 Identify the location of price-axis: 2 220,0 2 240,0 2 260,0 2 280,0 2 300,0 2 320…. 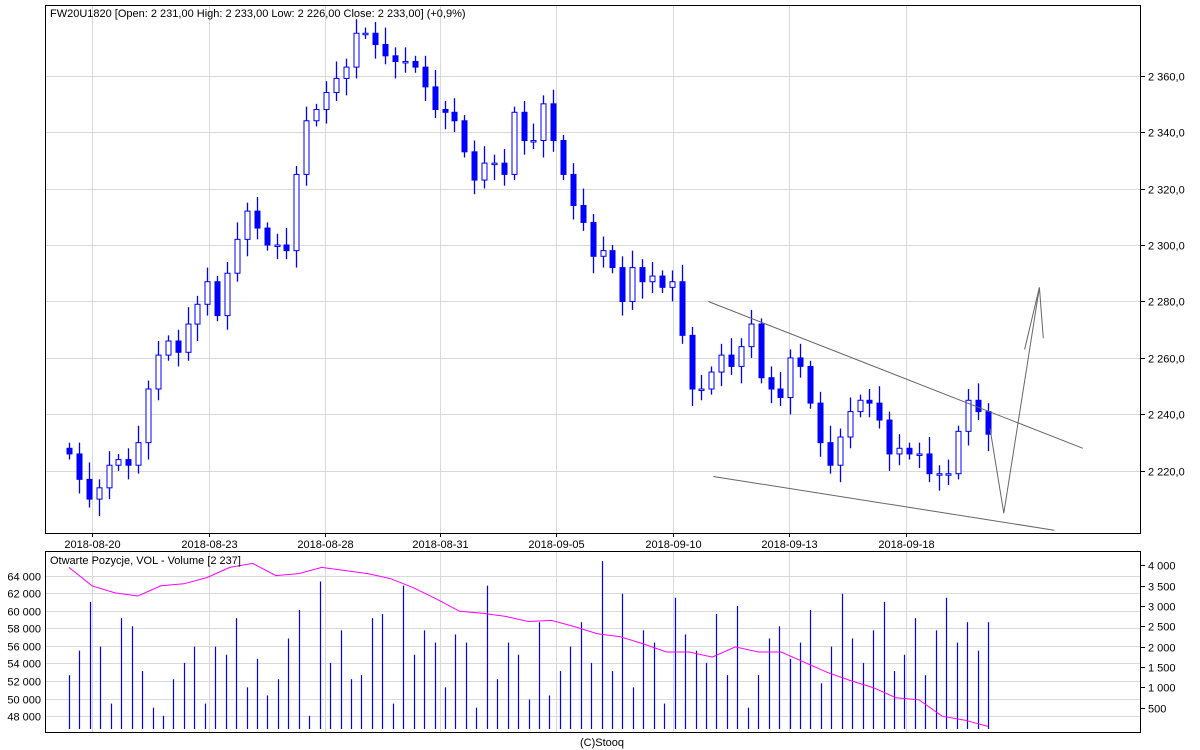
(1162, 275).